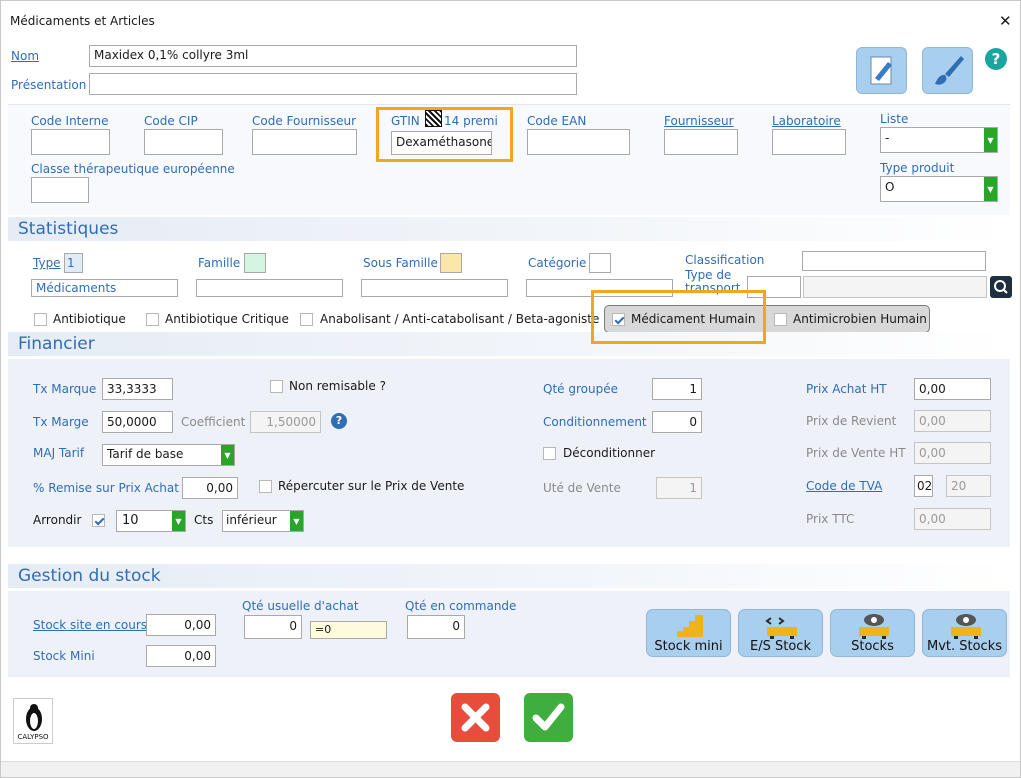  Describe the element at coordinates (33, 737) in the screenshot. I see `logo-text: CALYPSO` at that location.